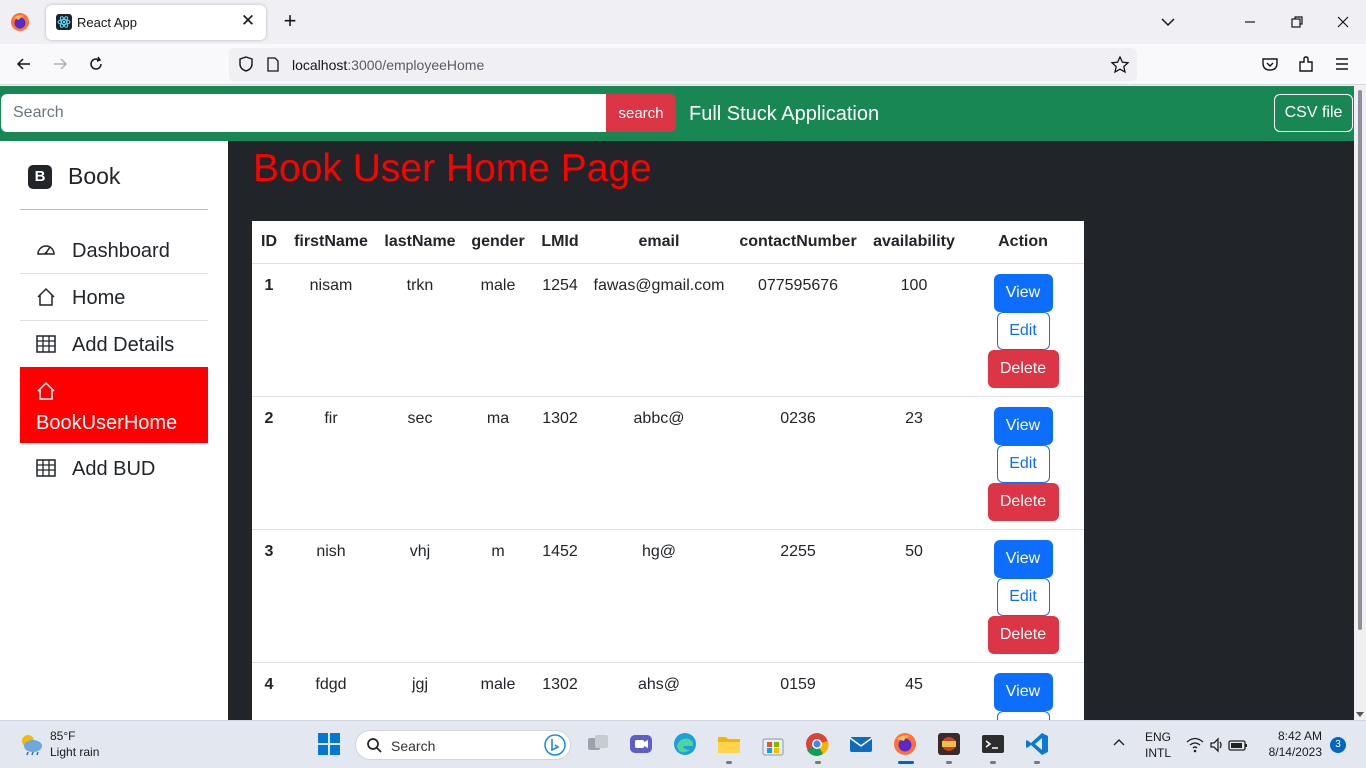  What do you see at coordinates (677, 113) in the screenshot?
I see `app-header: search Full Stuck Application CSV file` at bounding box center [677, 113].